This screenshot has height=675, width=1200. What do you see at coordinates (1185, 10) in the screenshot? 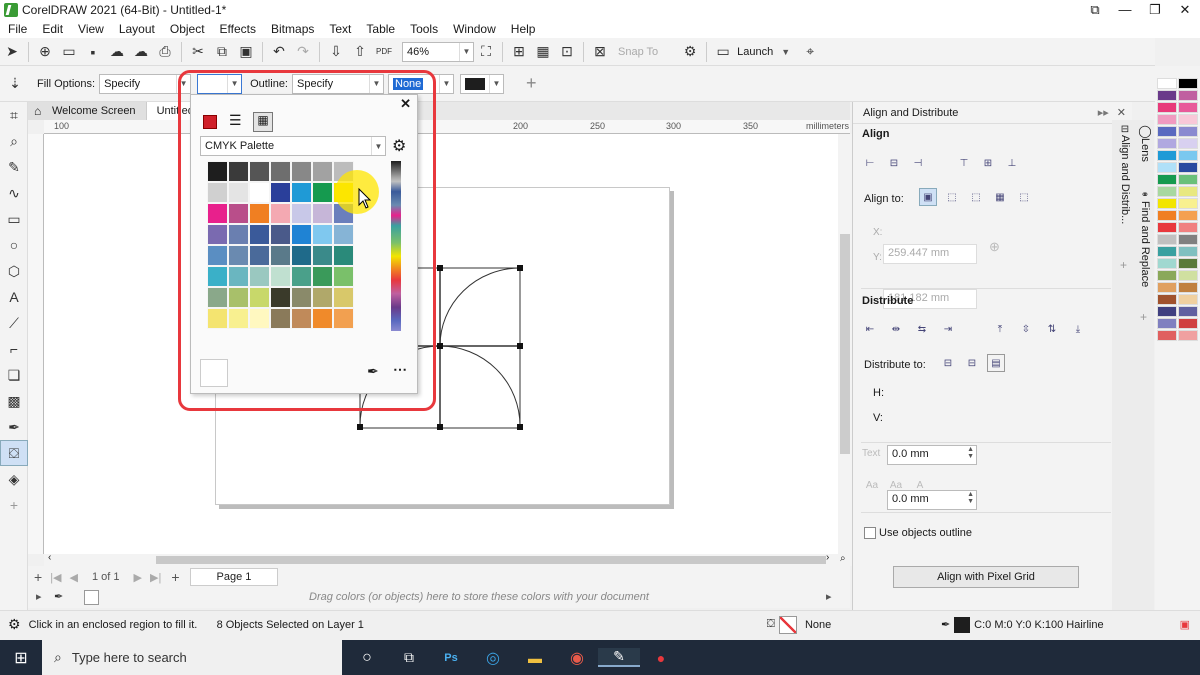
I see `close-button: ✕` at bounding box center [1185, 10].